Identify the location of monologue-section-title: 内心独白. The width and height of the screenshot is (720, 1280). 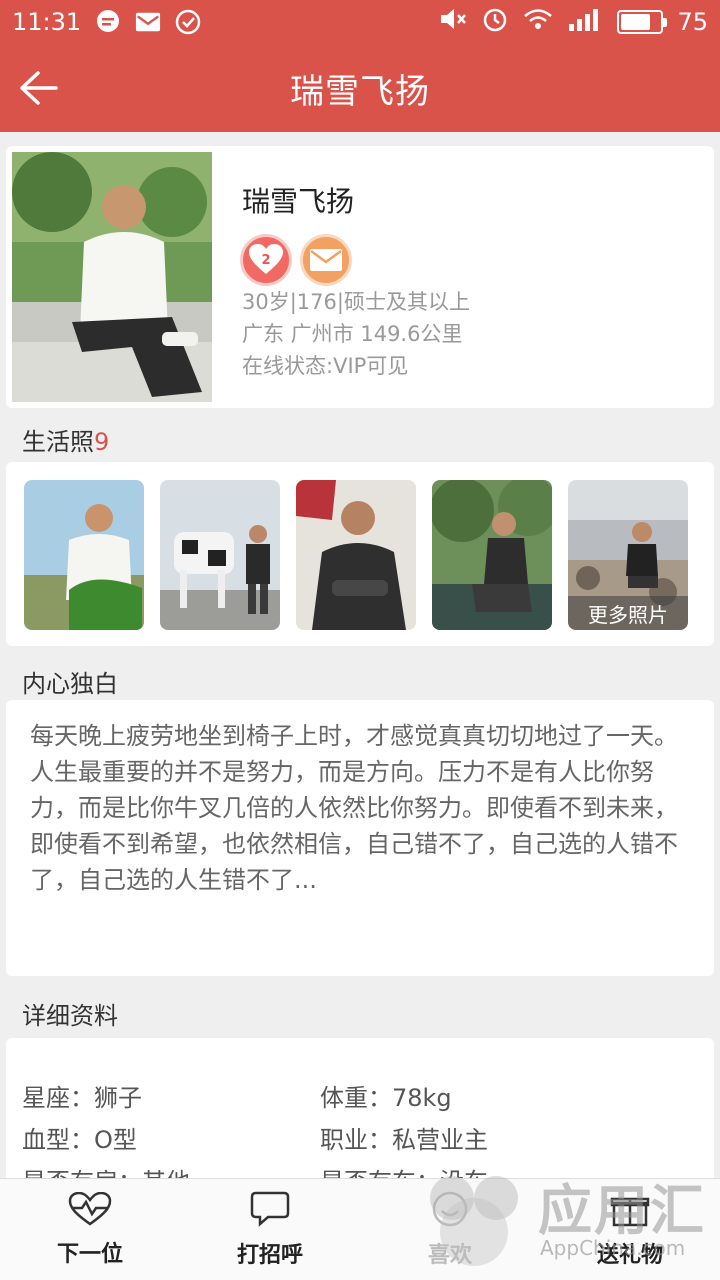
(70, 684).